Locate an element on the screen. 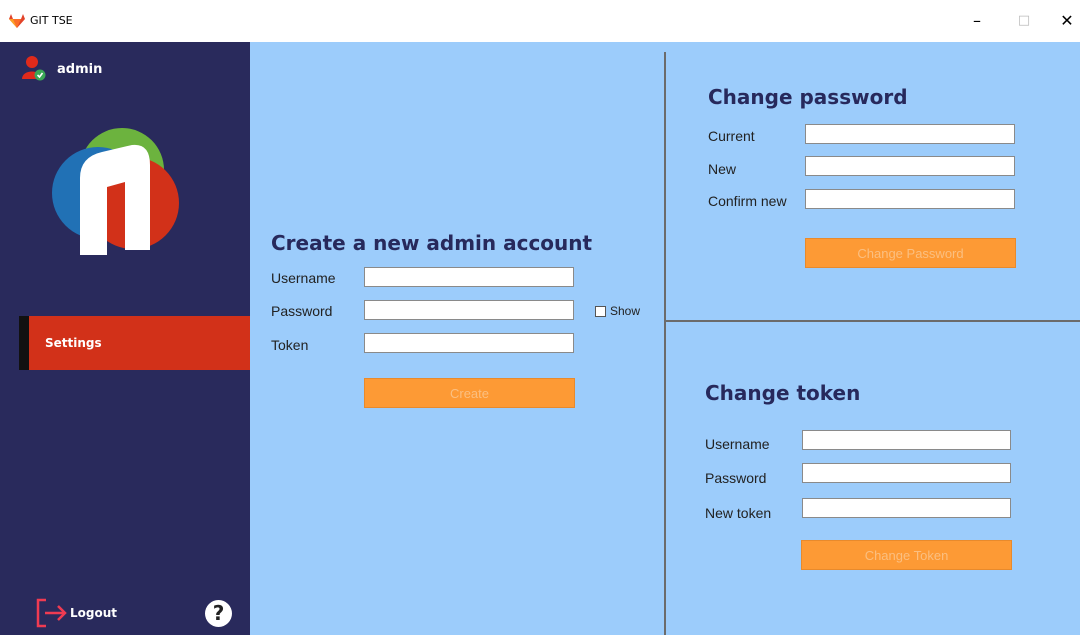  token-username-input is located at coordinates (906, 440).